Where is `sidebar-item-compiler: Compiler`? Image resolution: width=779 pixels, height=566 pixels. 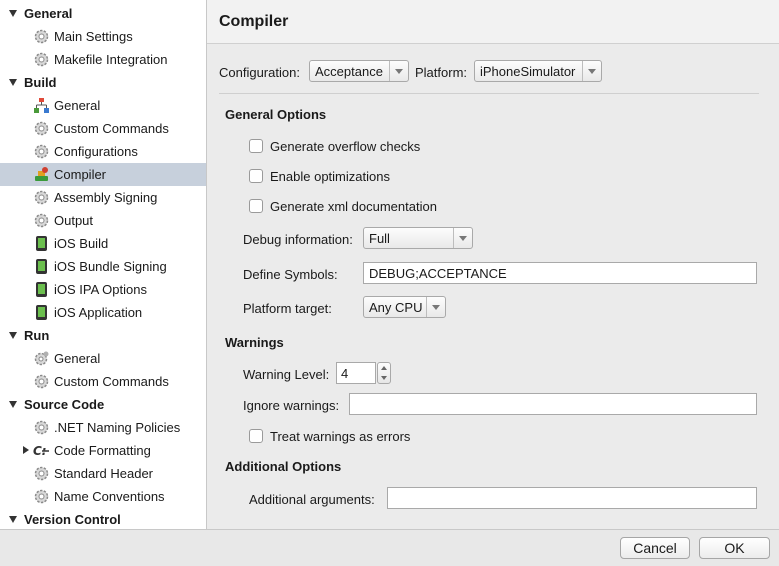
sidebar-item-compiler: Compiler is located at coordinates (103, 174).